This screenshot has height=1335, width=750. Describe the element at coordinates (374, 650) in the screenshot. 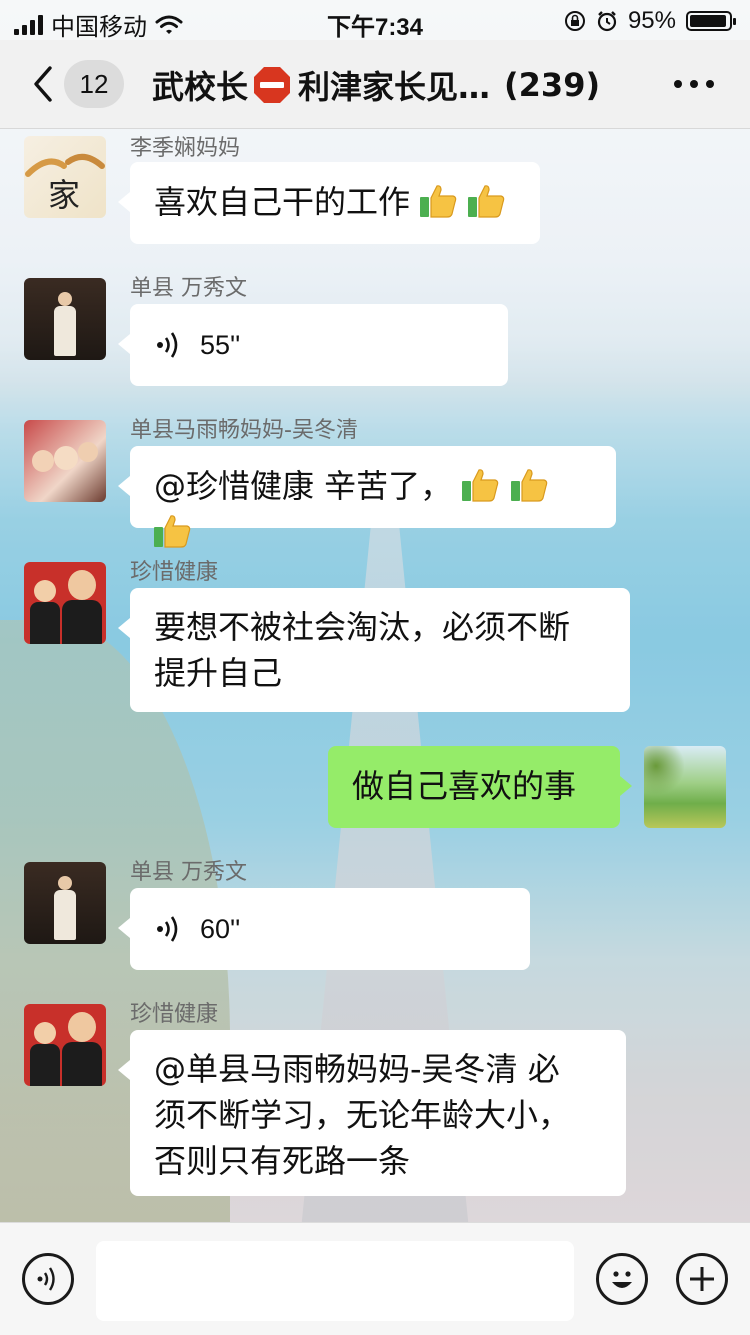

I see `message-bubble: 要想不被社会淘汰，必须不断 提升自己` at that location.